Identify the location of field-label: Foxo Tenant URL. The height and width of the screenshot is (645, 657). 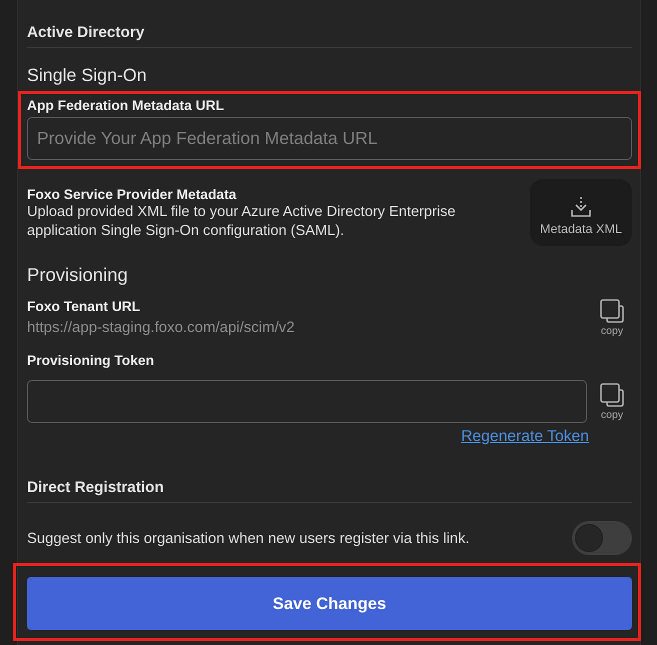
(84, 307).